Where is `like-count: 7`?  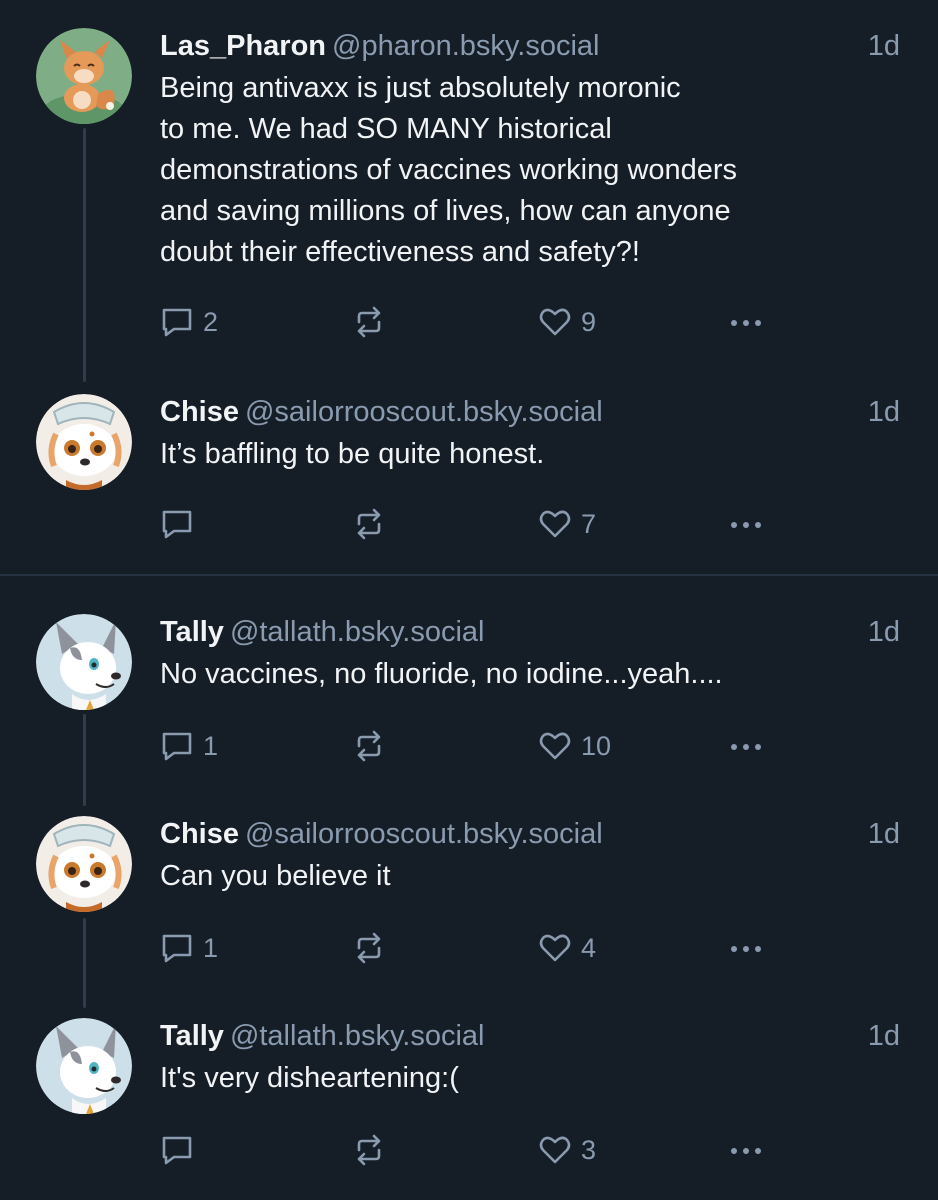 like-count: 7 is located at coordinates (589, 523).